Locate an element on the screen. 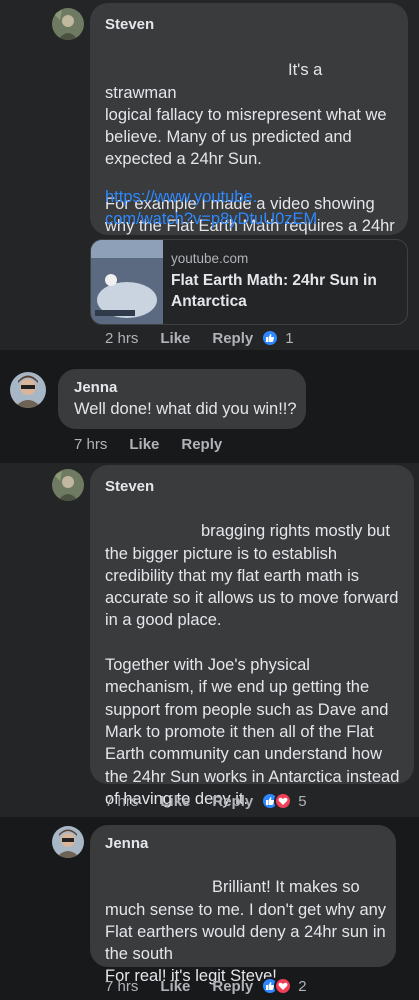 The image size is (419, 1000). reaction-count: 5 is located at coordinates (302, 801).